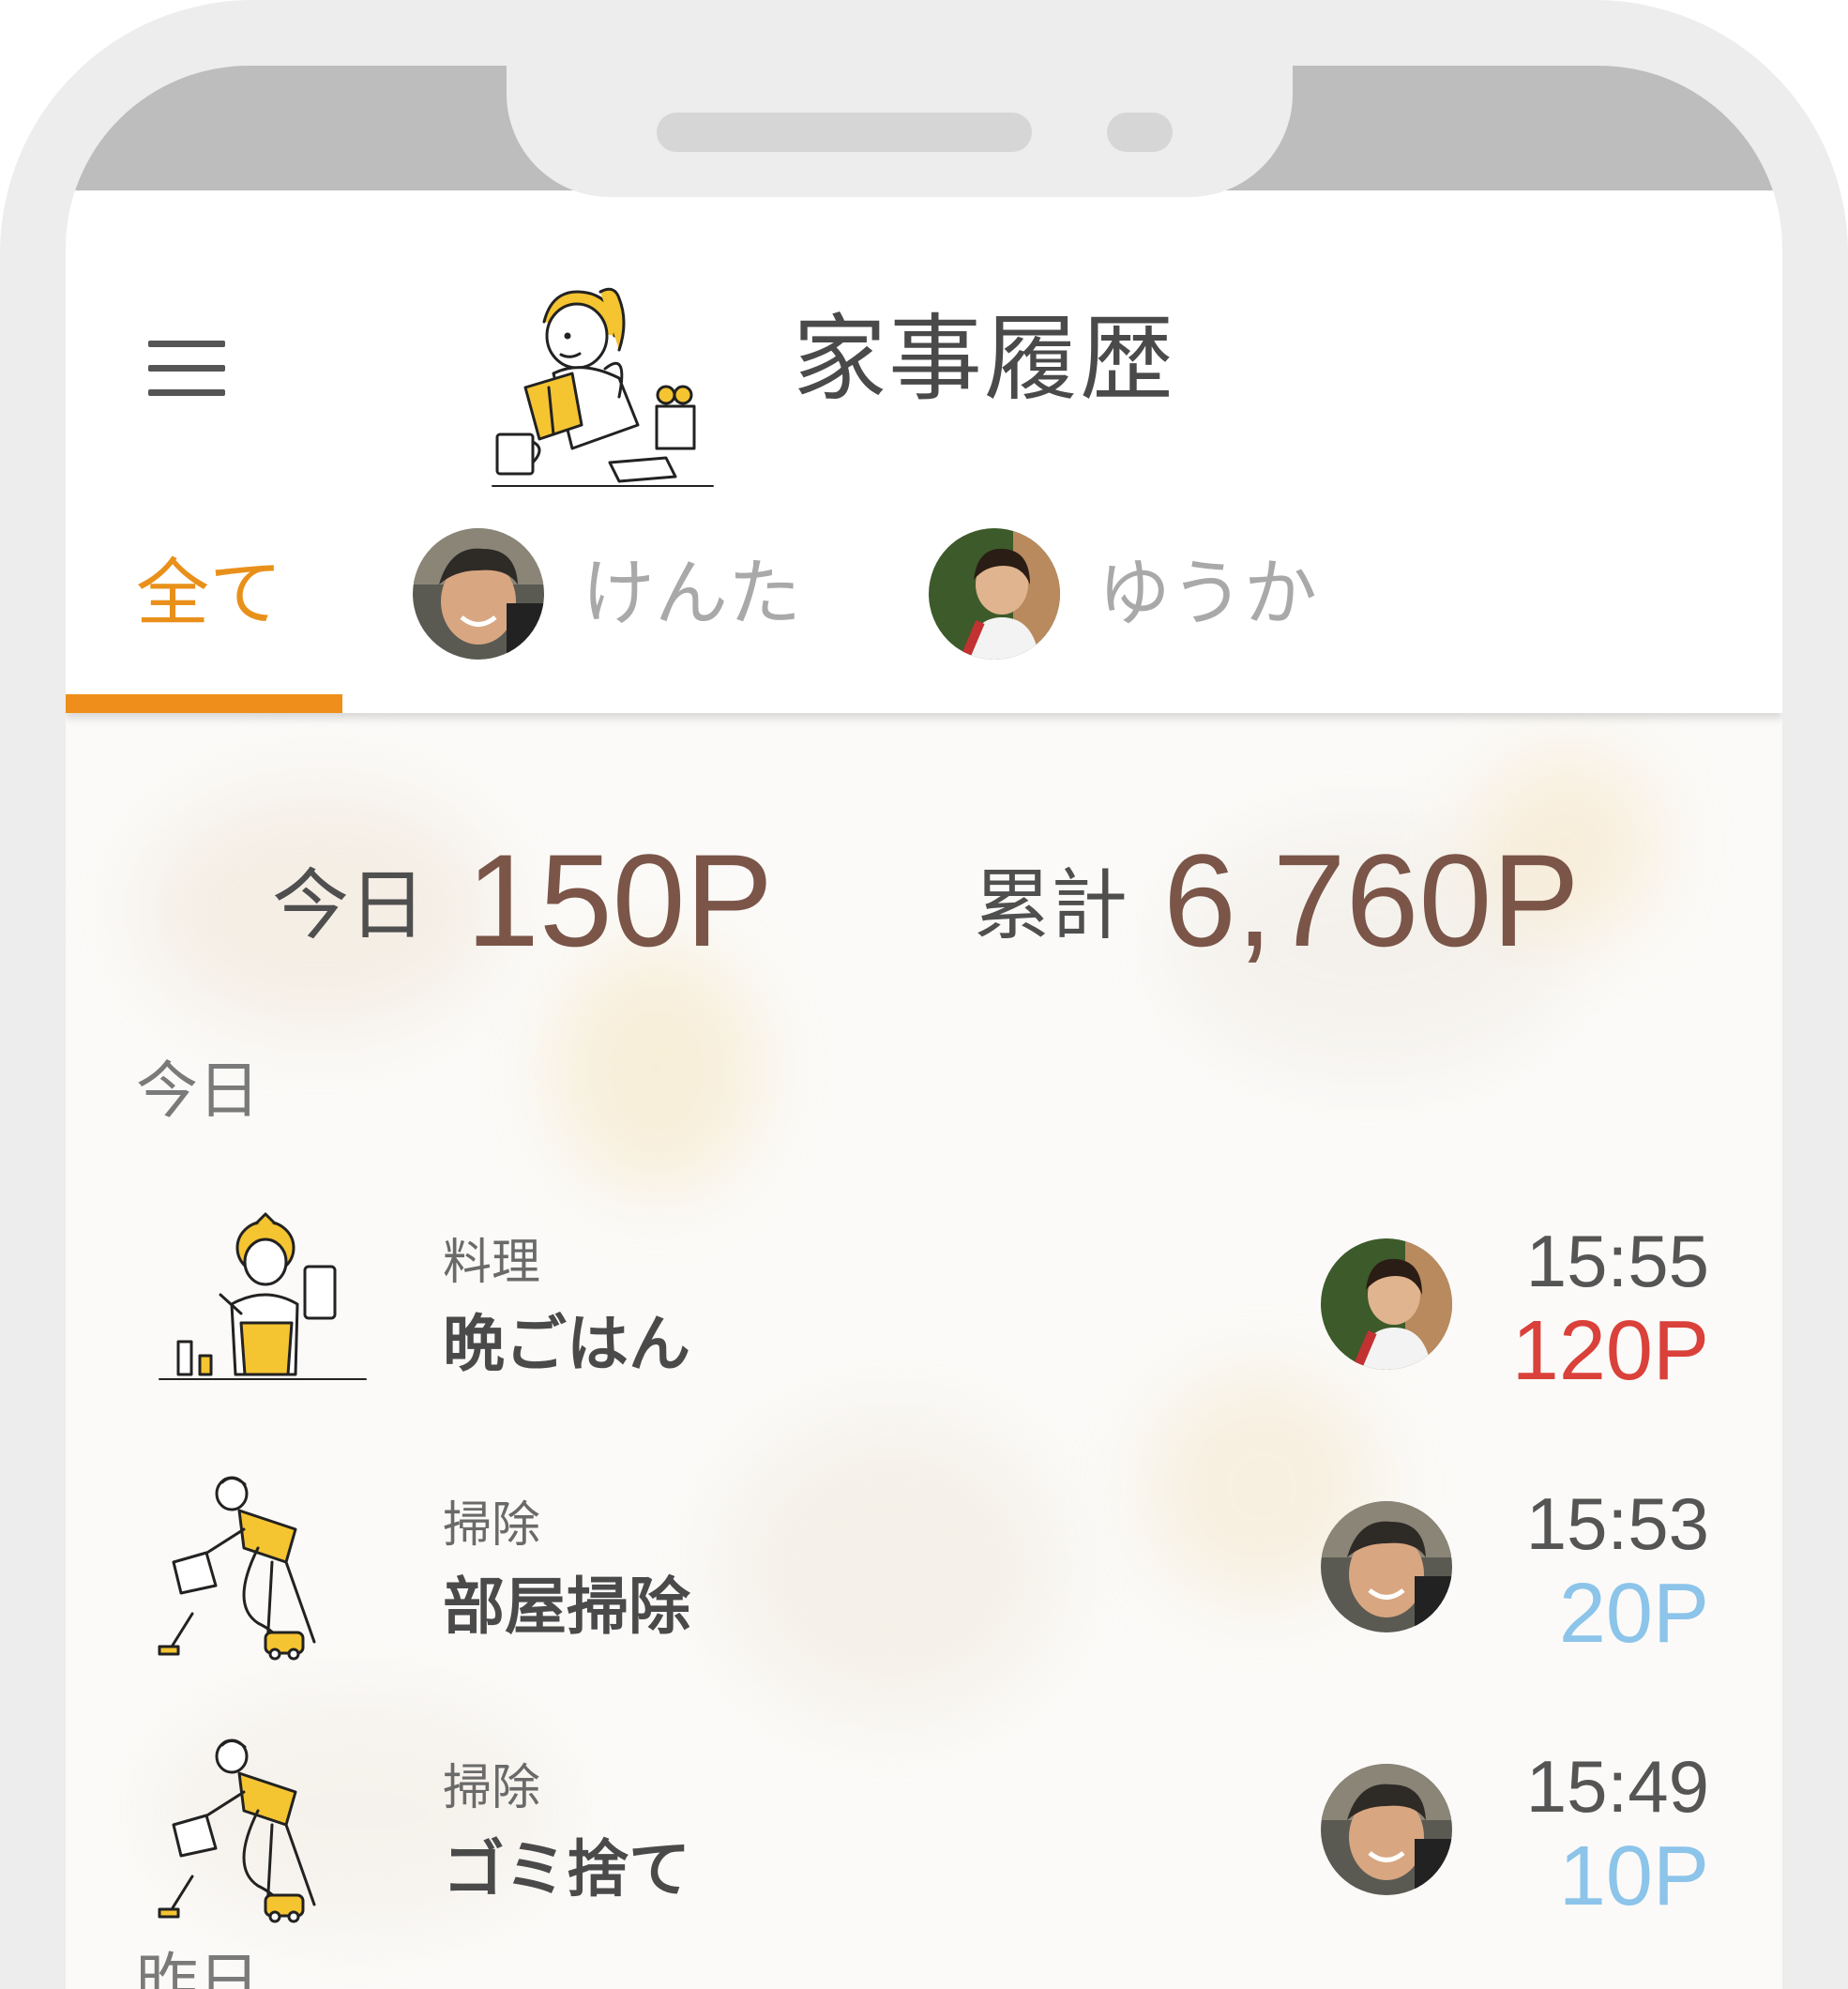 The image size is (1848, 1989). I want to click on section-label-yesterday: 昨日, so click(198, 1967).